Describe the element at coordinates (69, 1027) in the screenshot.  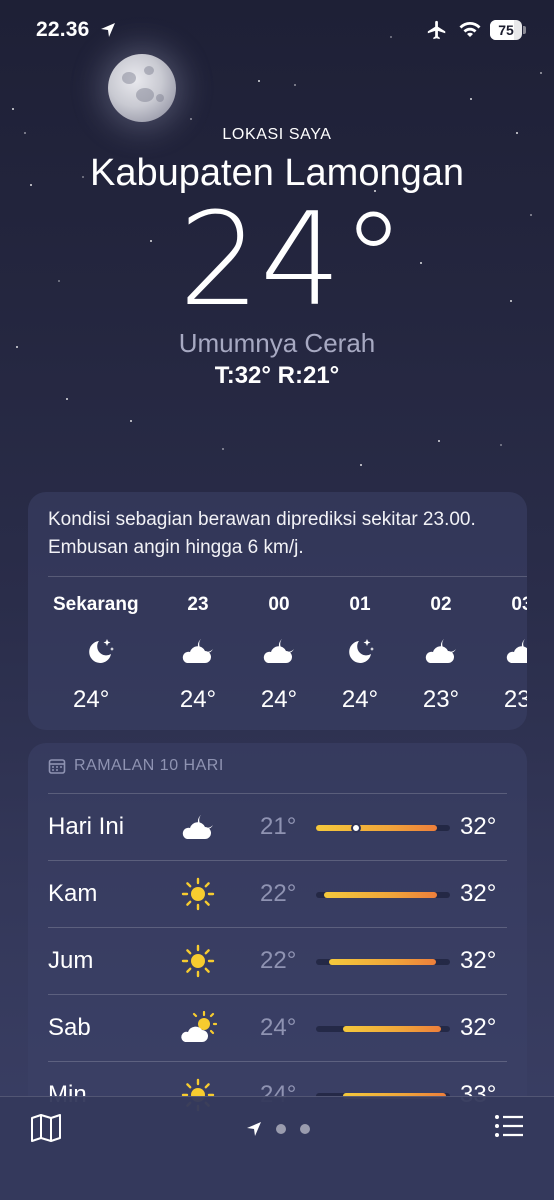
I see `day-name: Sab` at that location.